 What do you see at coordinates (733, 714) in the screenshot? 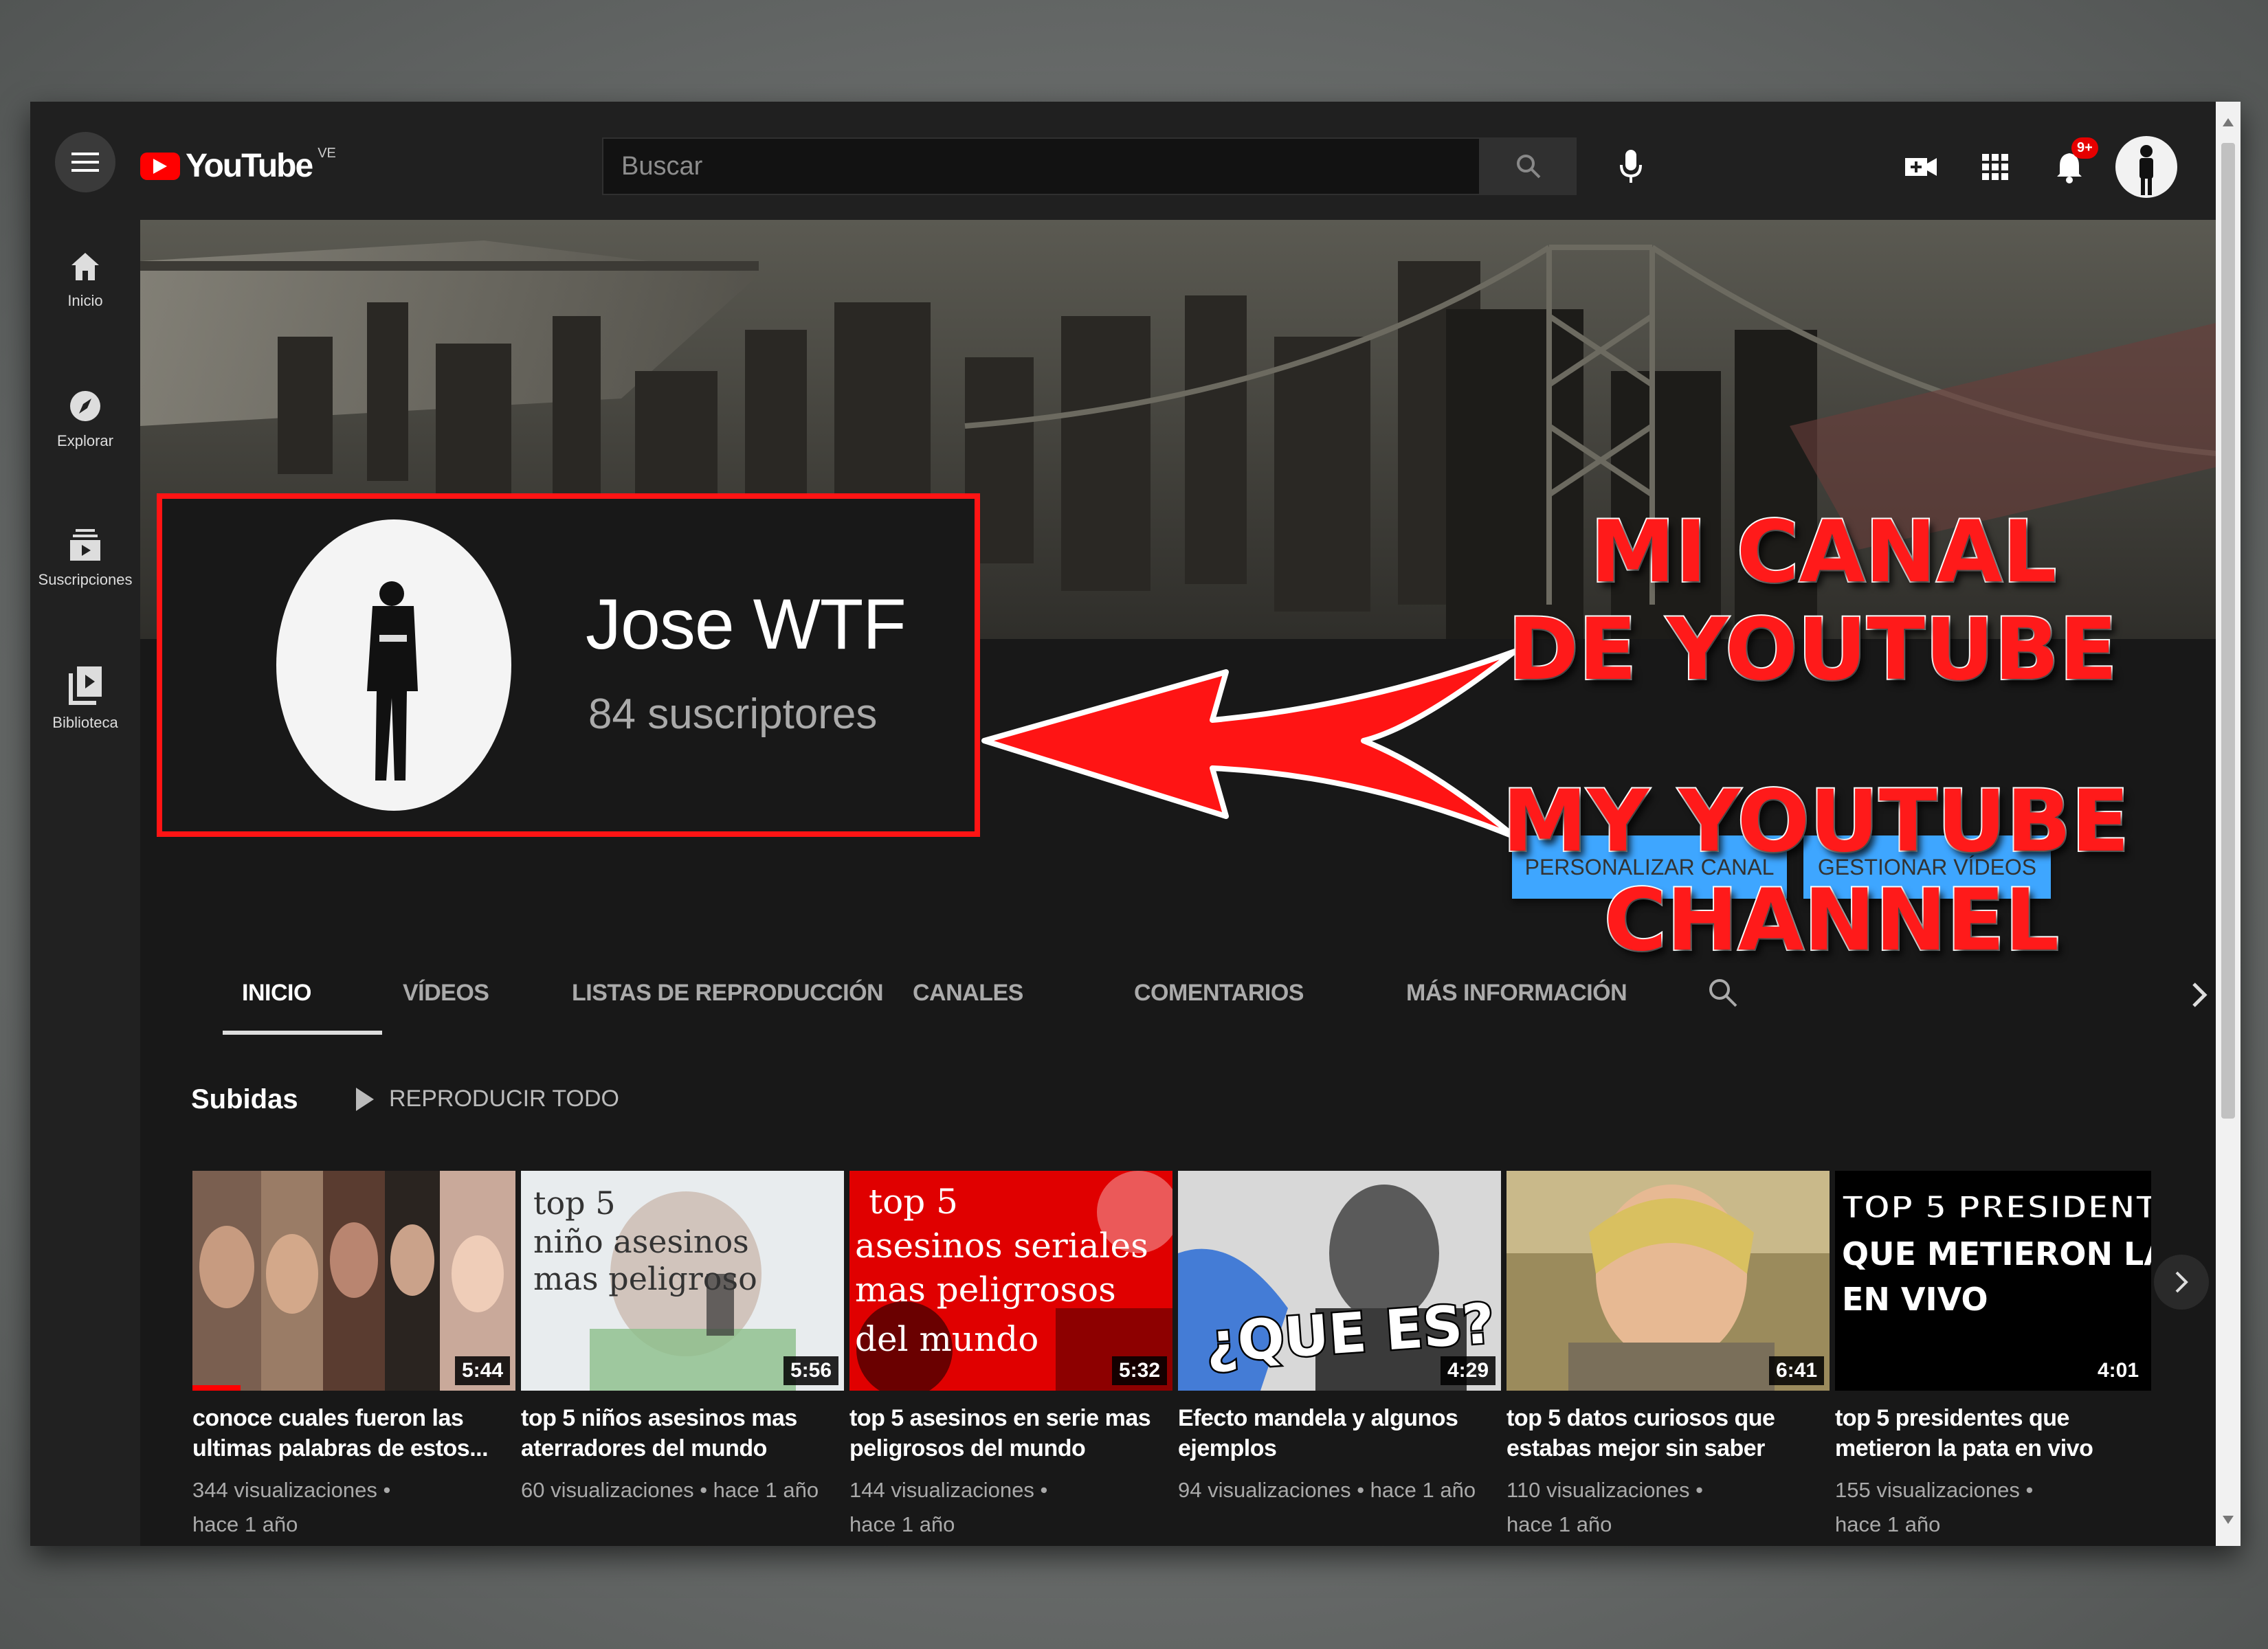
I see `subscriber-count: 84 suscriptores` at bounding box center [733, 714].